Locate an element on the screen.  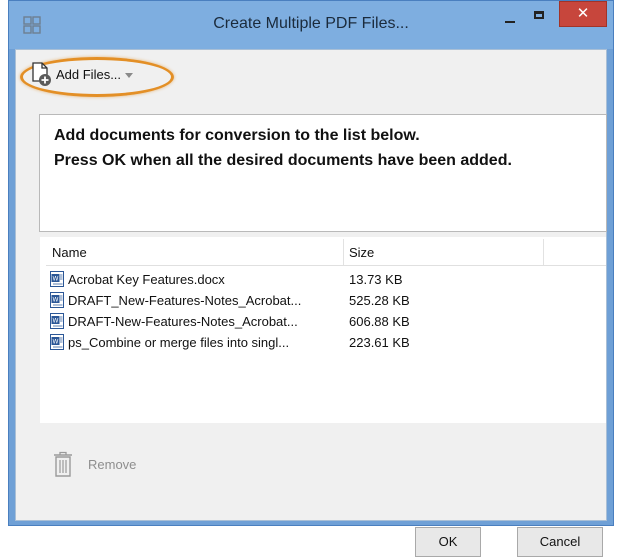
close-button: ✕ is located at coordinates (583, 14).